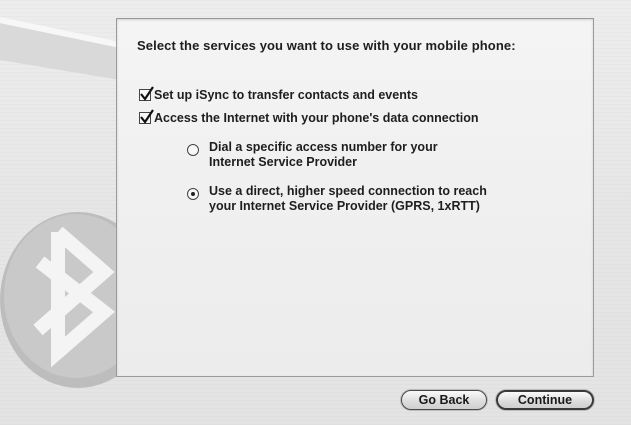  Describe the element at coordinates (193, 150) in the screenshot. I see `dial-radio` at that location.